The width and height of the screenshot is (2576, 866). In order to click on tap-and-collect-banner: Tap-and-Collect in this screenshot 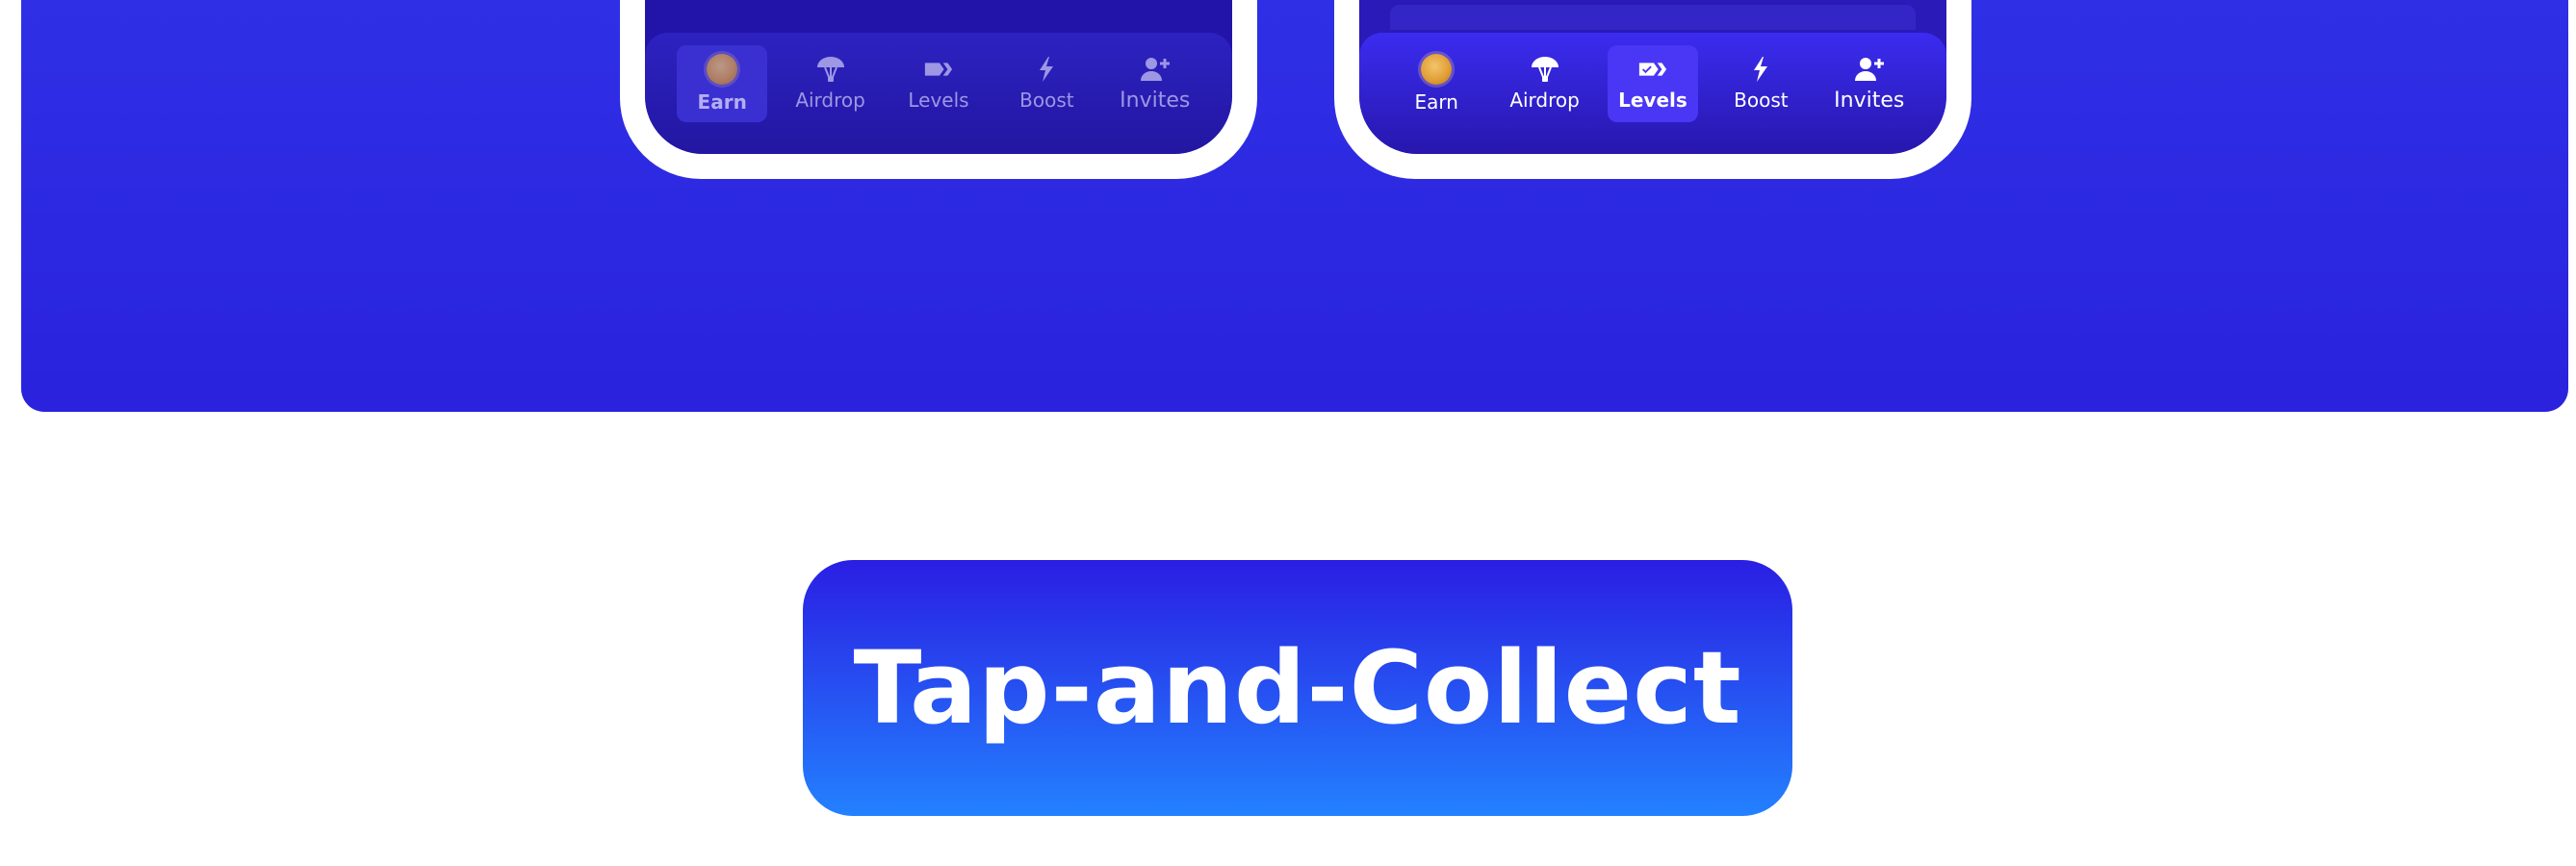, I will do `click(1297, 688)`.